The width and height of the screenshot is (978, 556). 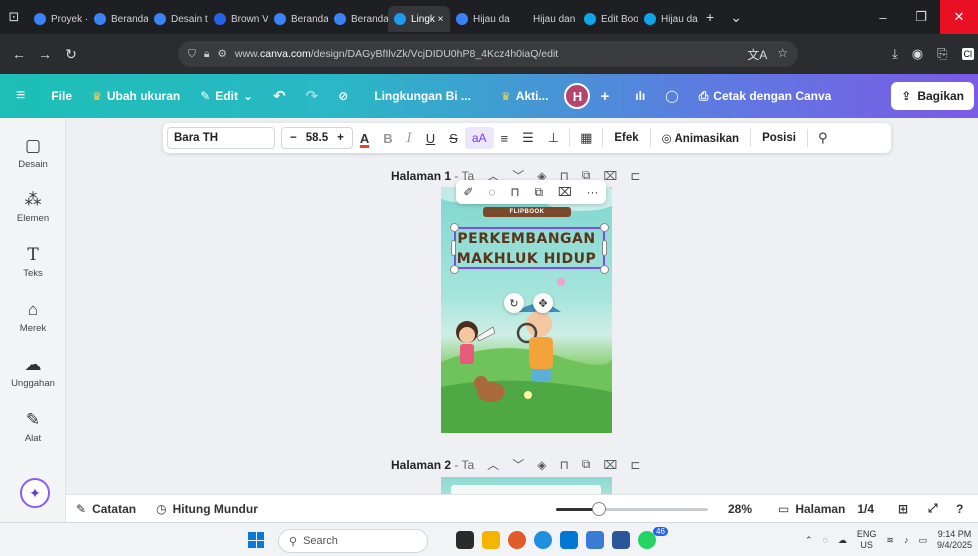 I want to click on avatar: H, so click(x=577, y=96).